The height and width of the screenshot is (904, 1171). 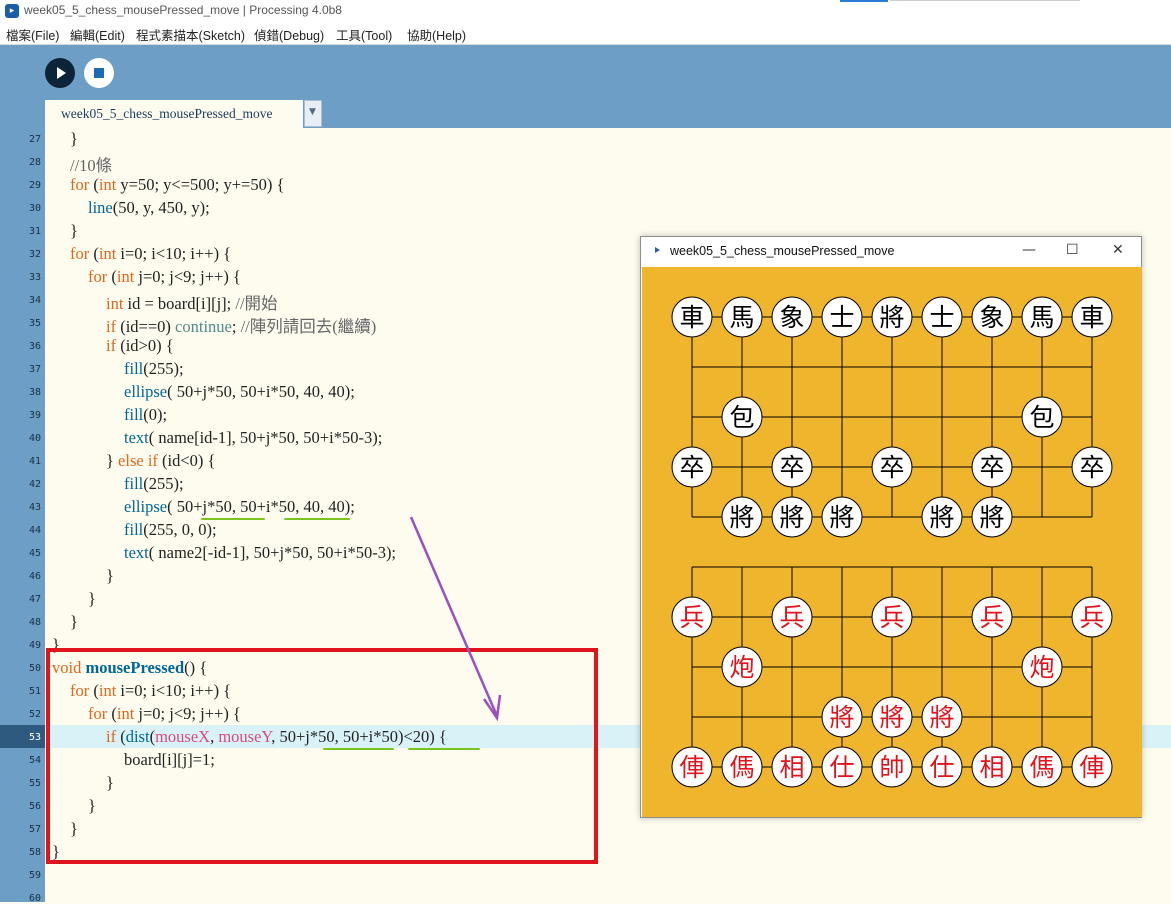 I want to click on line-number: 56, so click(x=34, y=806).